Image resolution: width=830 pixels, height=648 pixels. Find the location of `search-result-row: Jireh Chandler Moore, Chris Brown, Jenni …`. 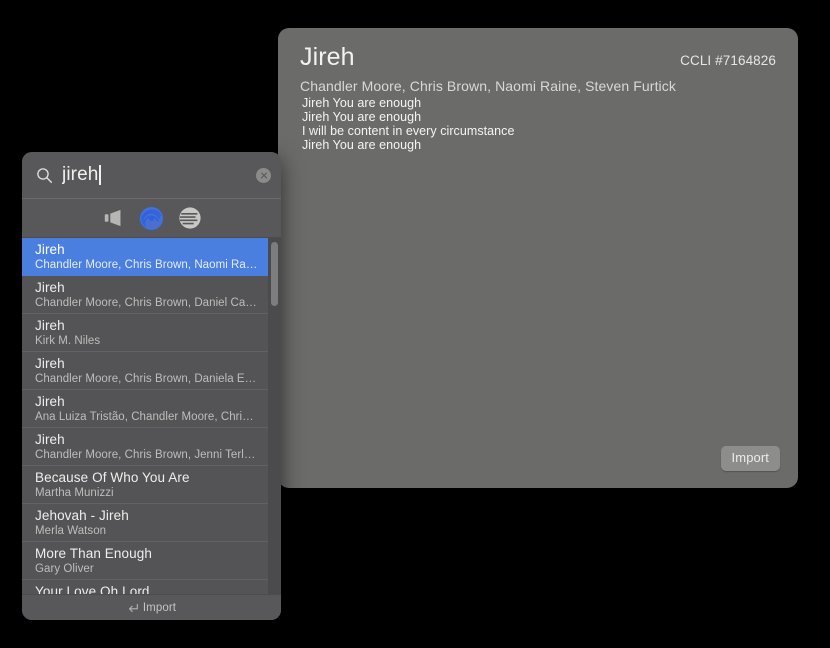

search-result-row: Jireh Chandler Moore, Chris Brown, Jenni … is located at coordinates (151, 447).